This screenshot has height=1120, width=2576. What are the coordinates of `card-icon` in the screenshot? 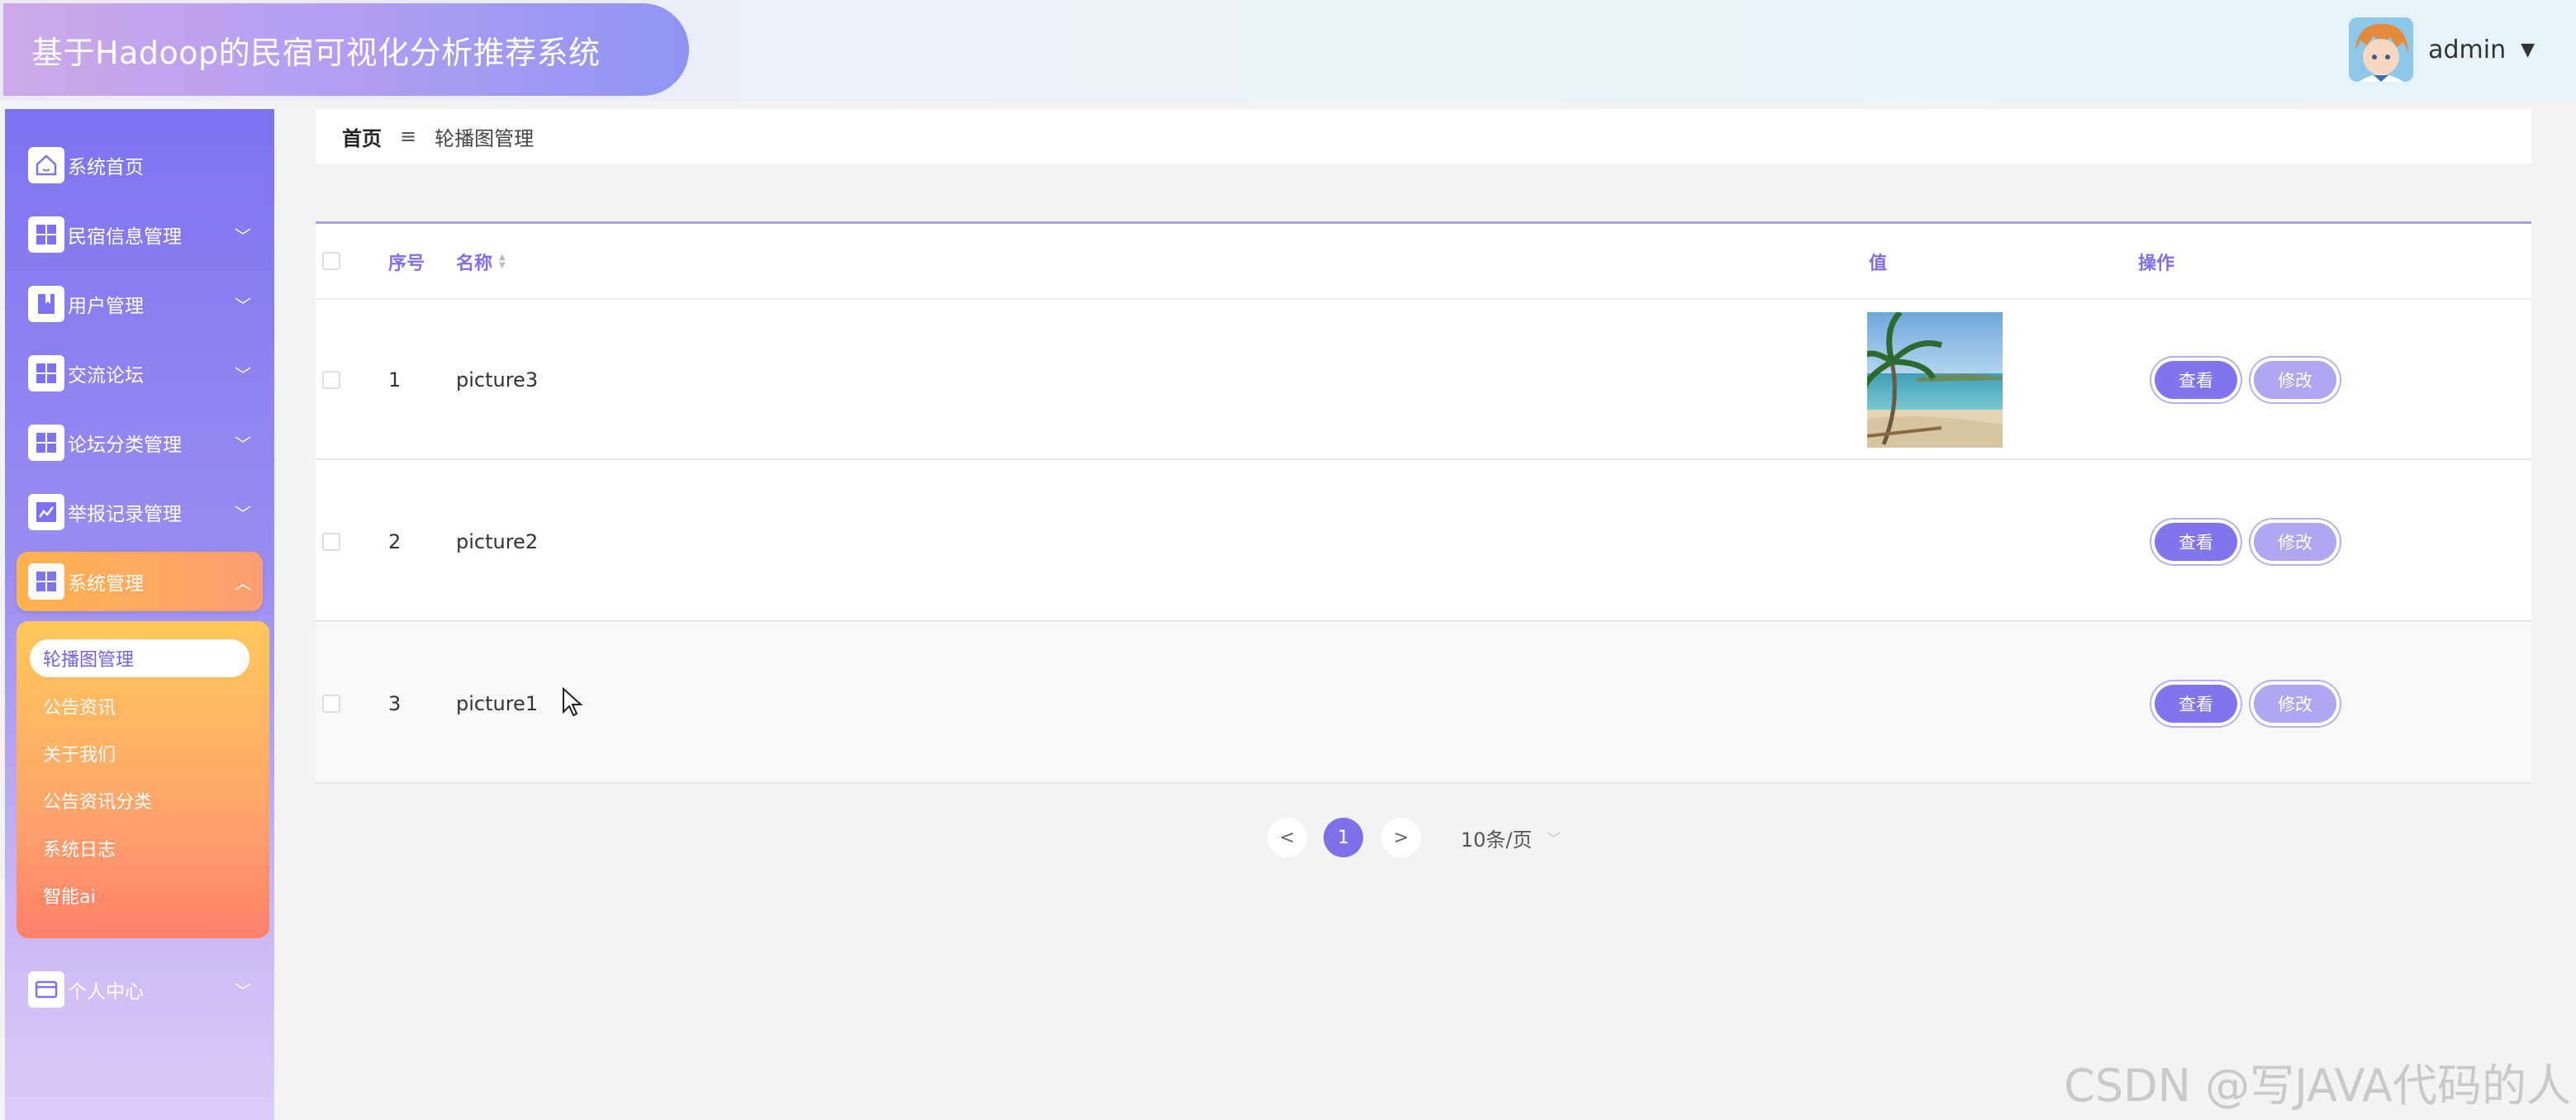 It's located at (46, 989).